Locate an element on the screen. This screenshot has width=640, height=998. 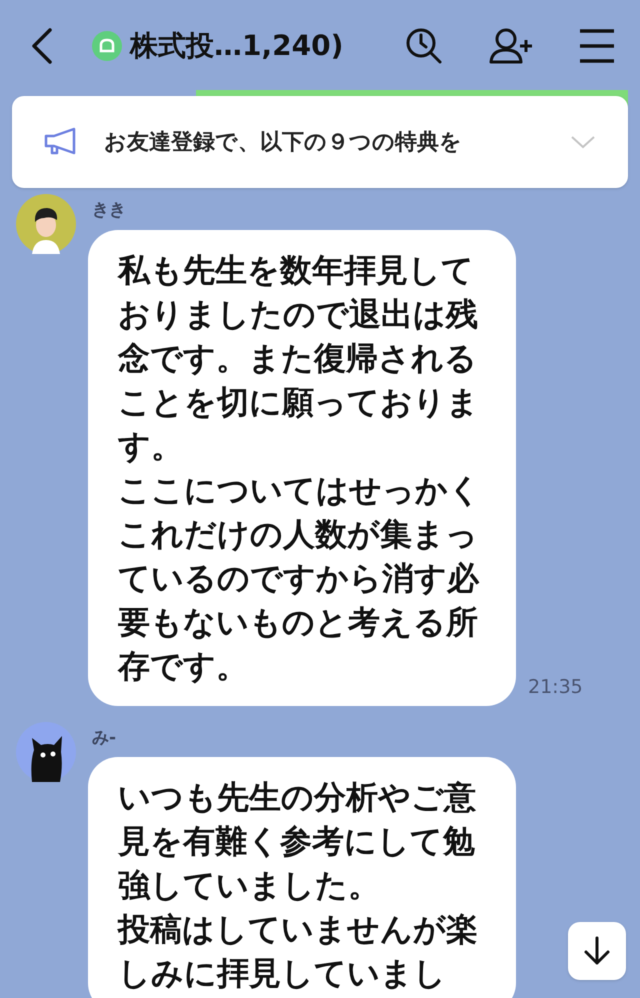
avatar-icon is located at coordinates (46, 224).